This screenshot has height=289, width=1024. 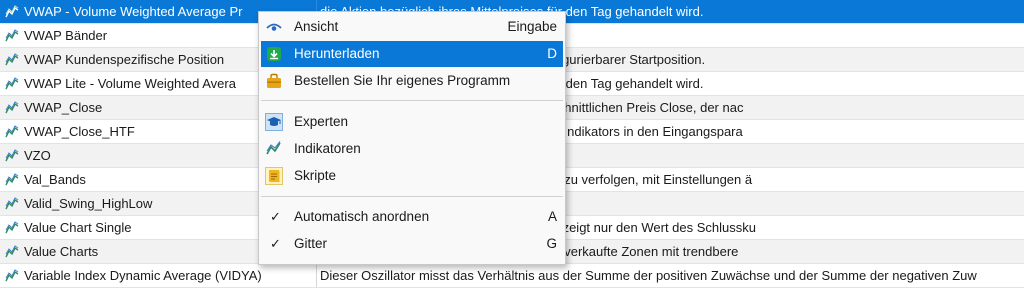 What do you see at coordinates (66, 35) in the screenshot?
I see `indicator-name: VWAP Bänder` at bounding box center [66, 35].